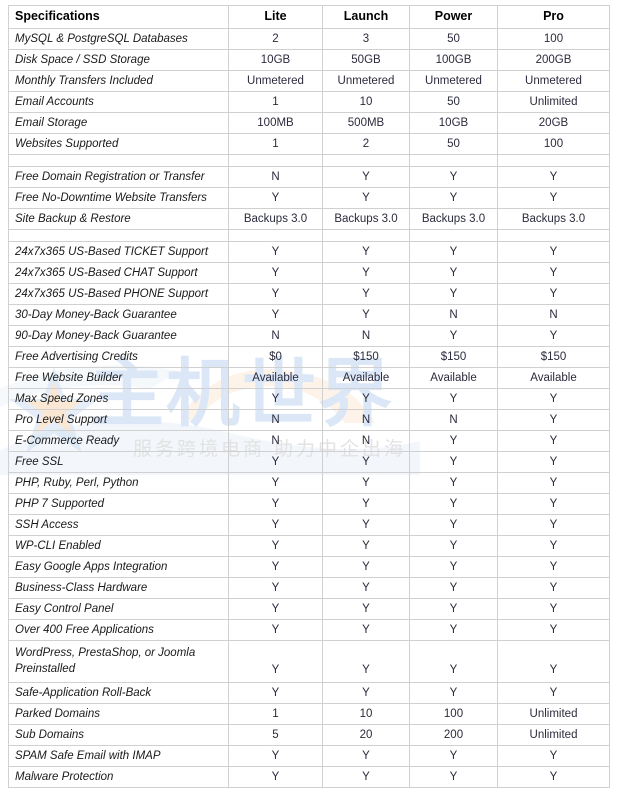  Describe the element at coordinates (118, 735) in the screenshot. I see `row-label: Sub Domains` at that location.